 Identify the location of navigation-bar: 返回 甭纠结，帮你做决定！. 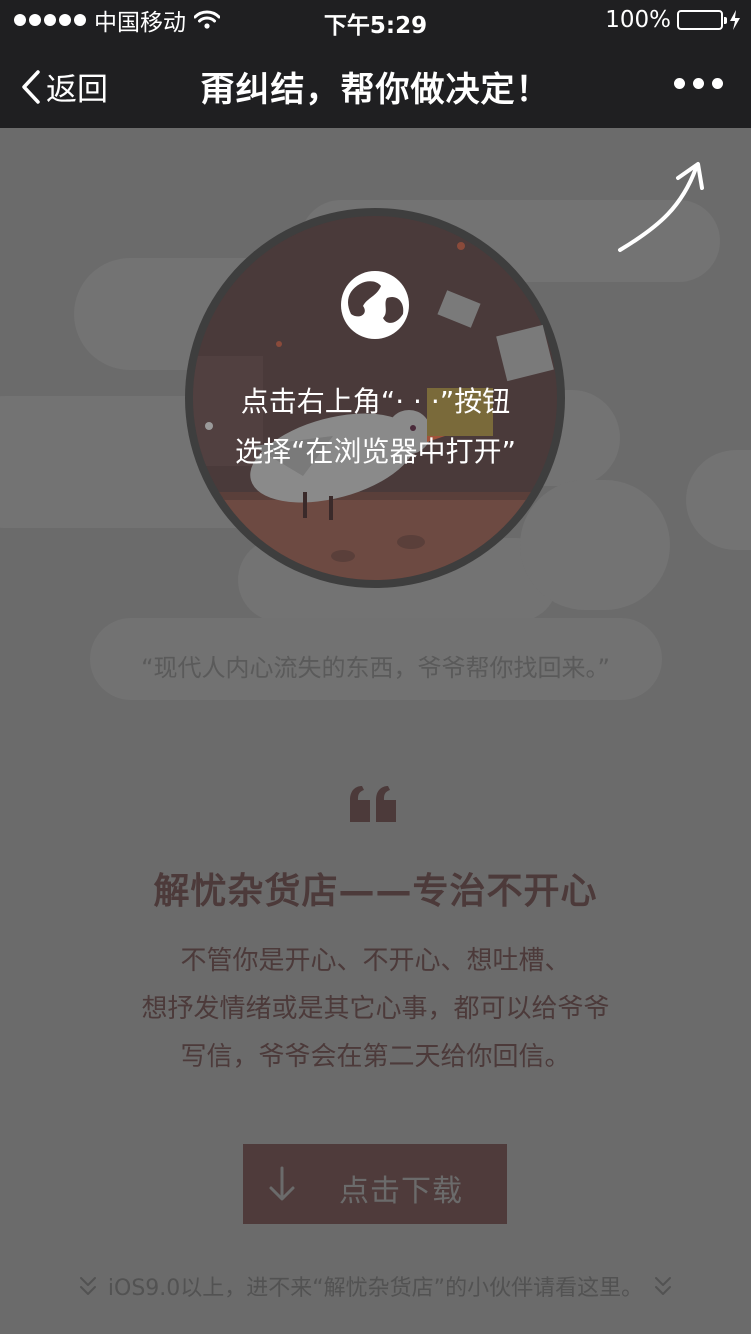
(375, 84).